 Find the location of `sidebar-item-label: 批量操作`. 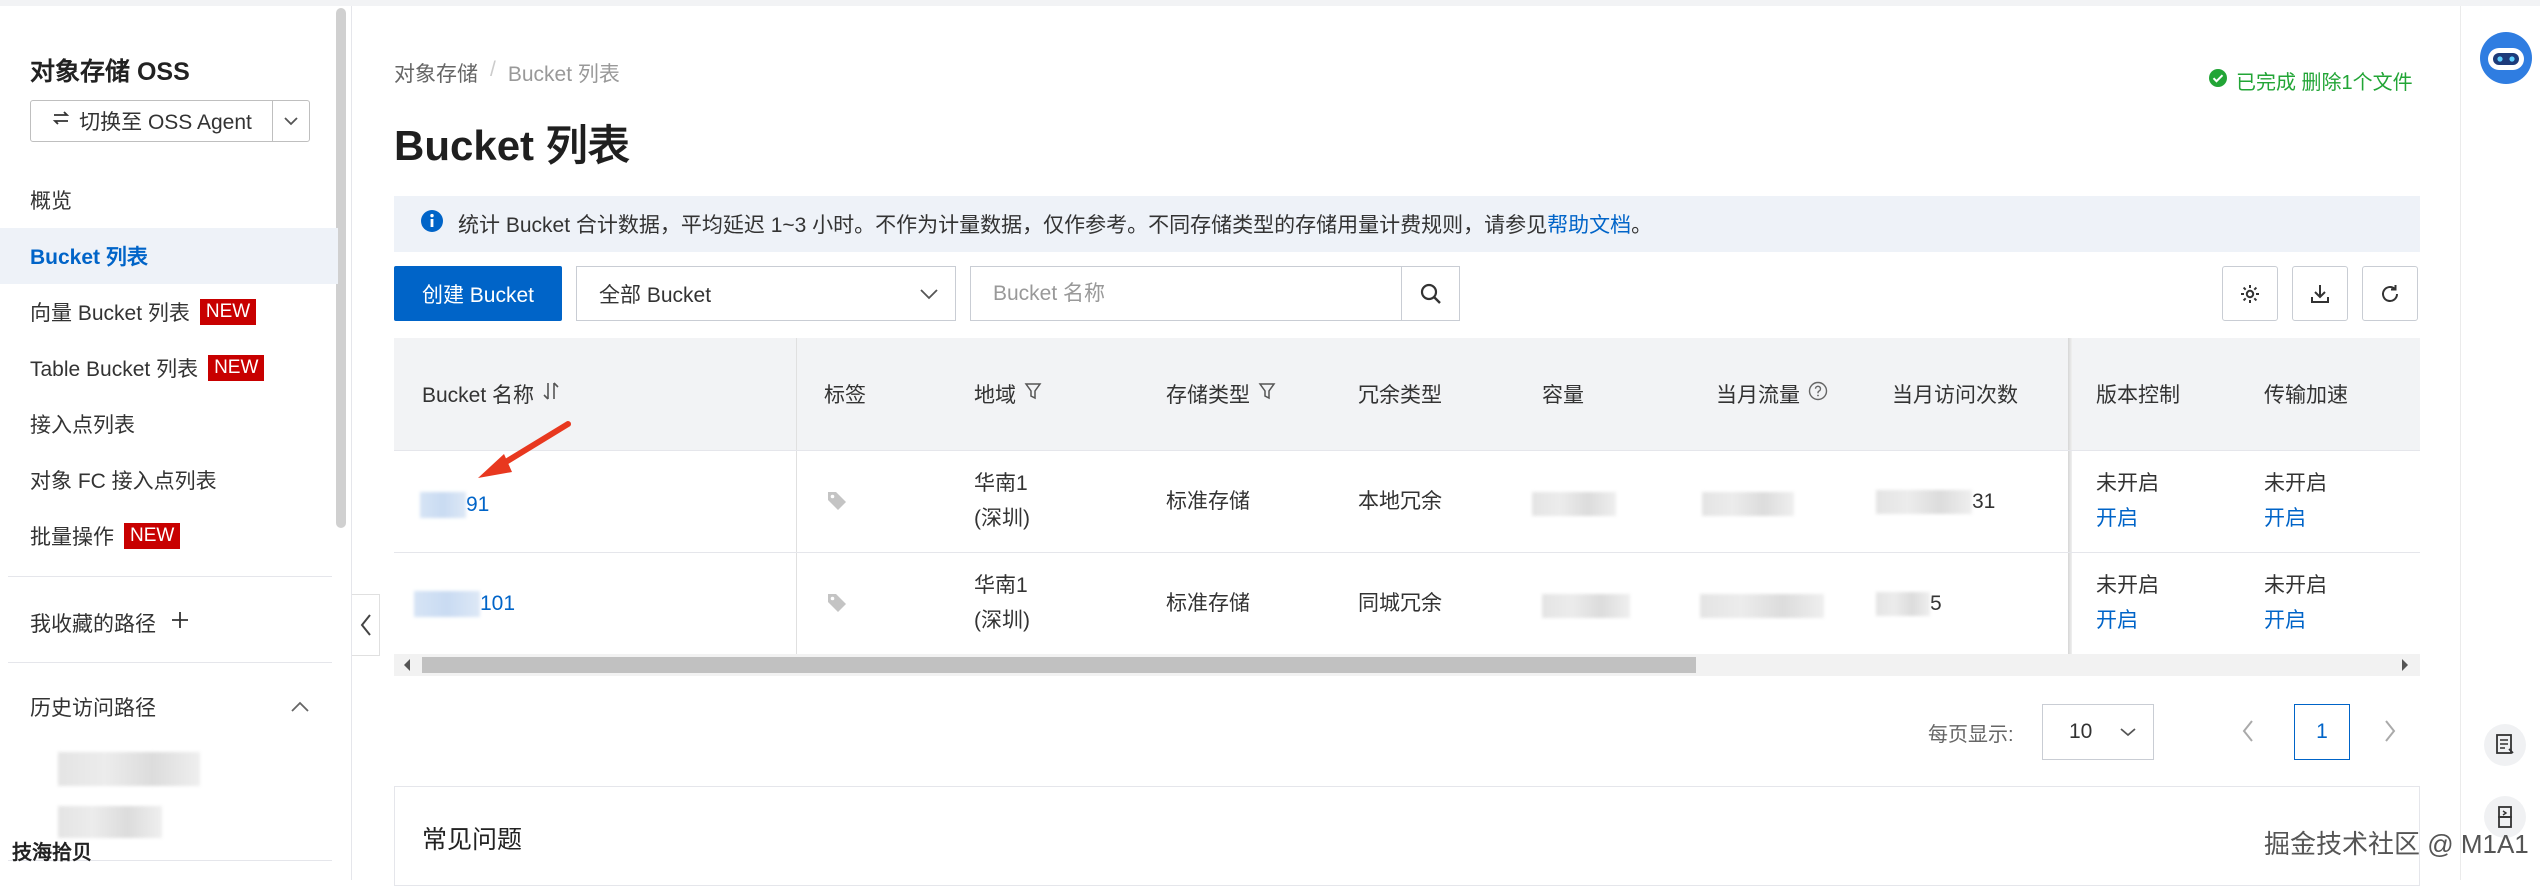

sidebar-item-label: 批量操作 is located at coordinates (72, 537).